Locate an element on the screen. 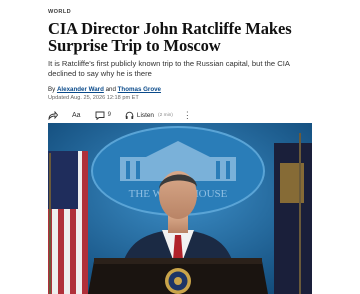 This screenshot has width=360, height=294. share-icon is located at coordinates (53, 115).